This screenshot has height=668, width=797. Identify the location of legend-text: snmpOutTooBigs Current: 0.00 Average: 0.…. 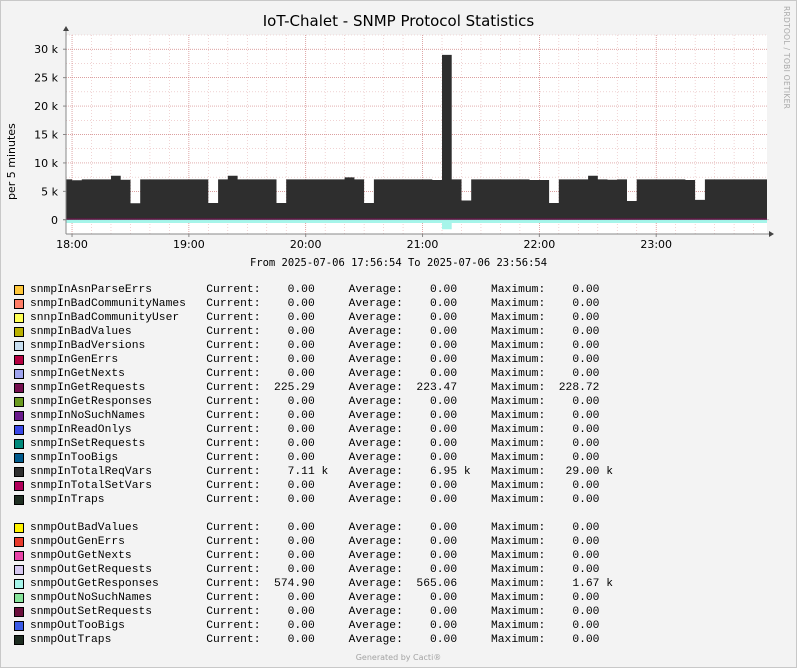
(322, 626).